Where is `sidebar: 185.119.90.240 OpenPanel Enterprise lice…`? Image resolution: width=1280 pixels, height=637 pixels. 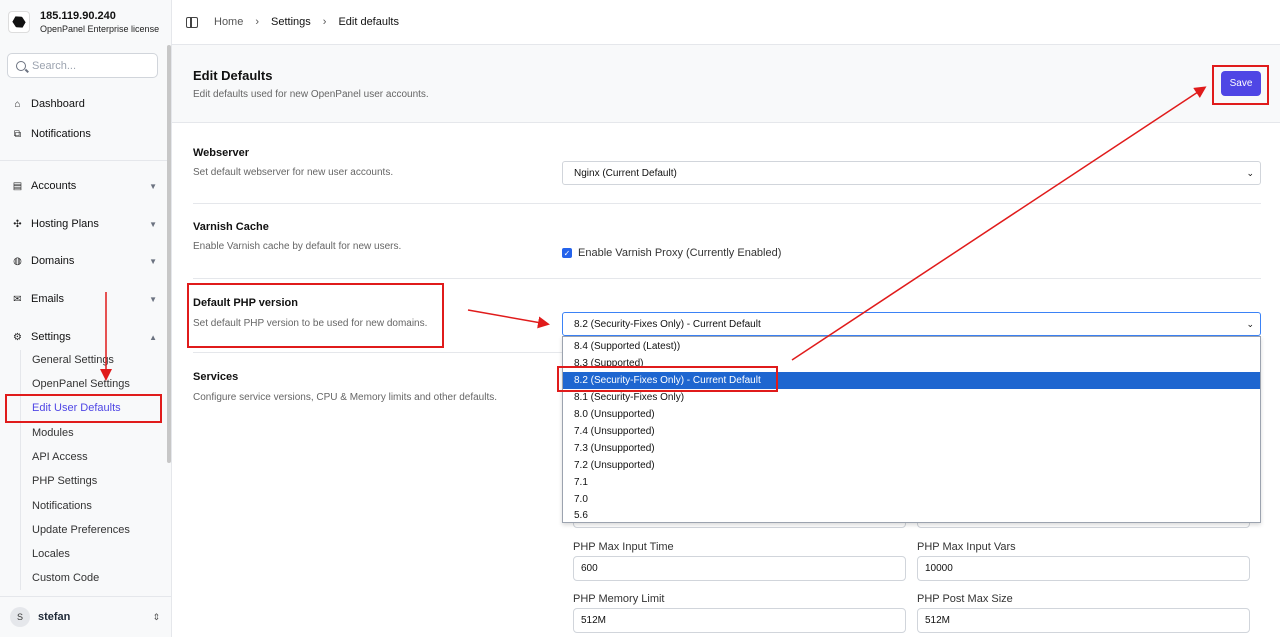
sidebar: 185.119.90.240 OpenPanel Enterprise lice… is located at coordinates (86, 318).